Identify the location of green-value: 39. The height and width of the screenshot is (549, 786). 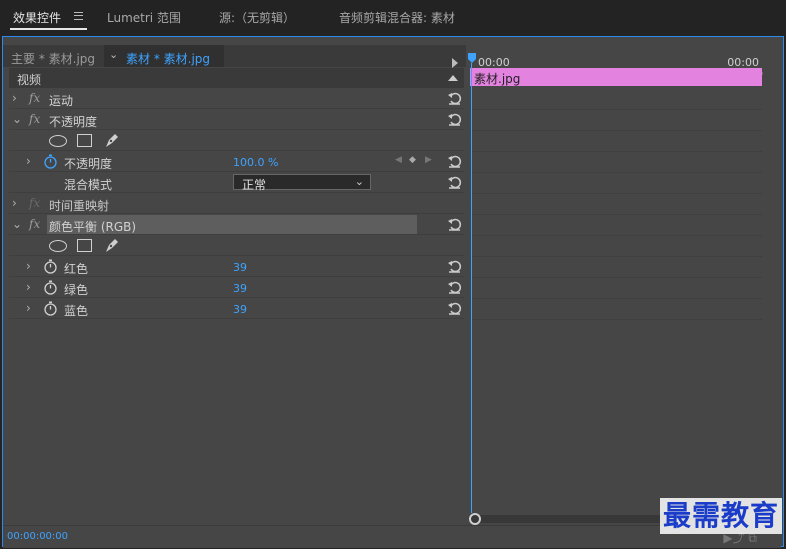
(240, 288).